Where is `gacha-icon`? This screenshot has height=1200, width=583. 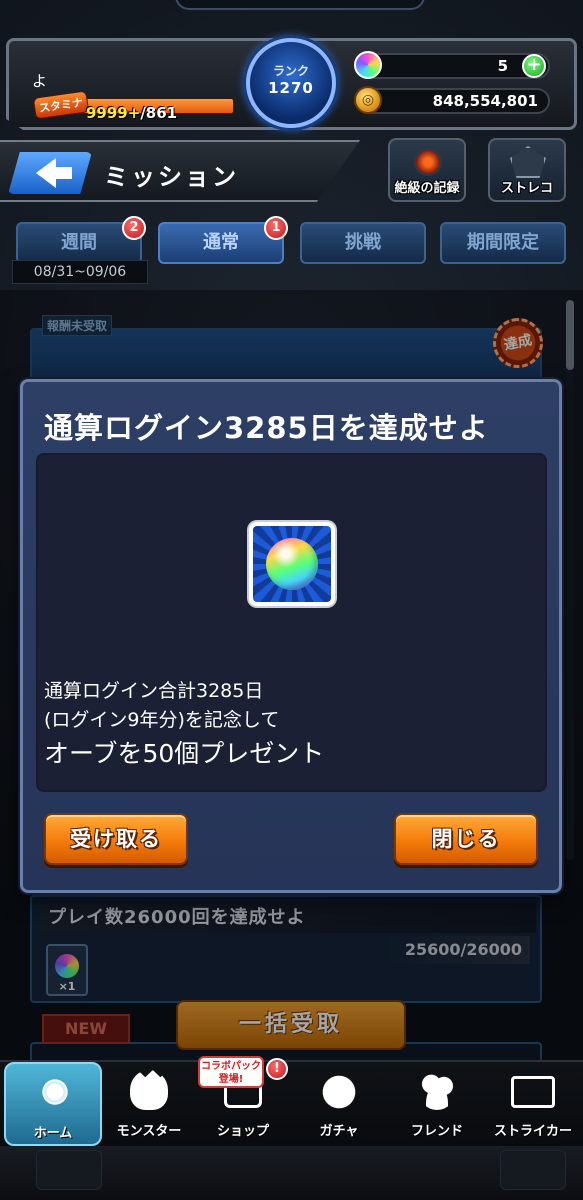 gacha-icon is located at coordinates (339, 1090).